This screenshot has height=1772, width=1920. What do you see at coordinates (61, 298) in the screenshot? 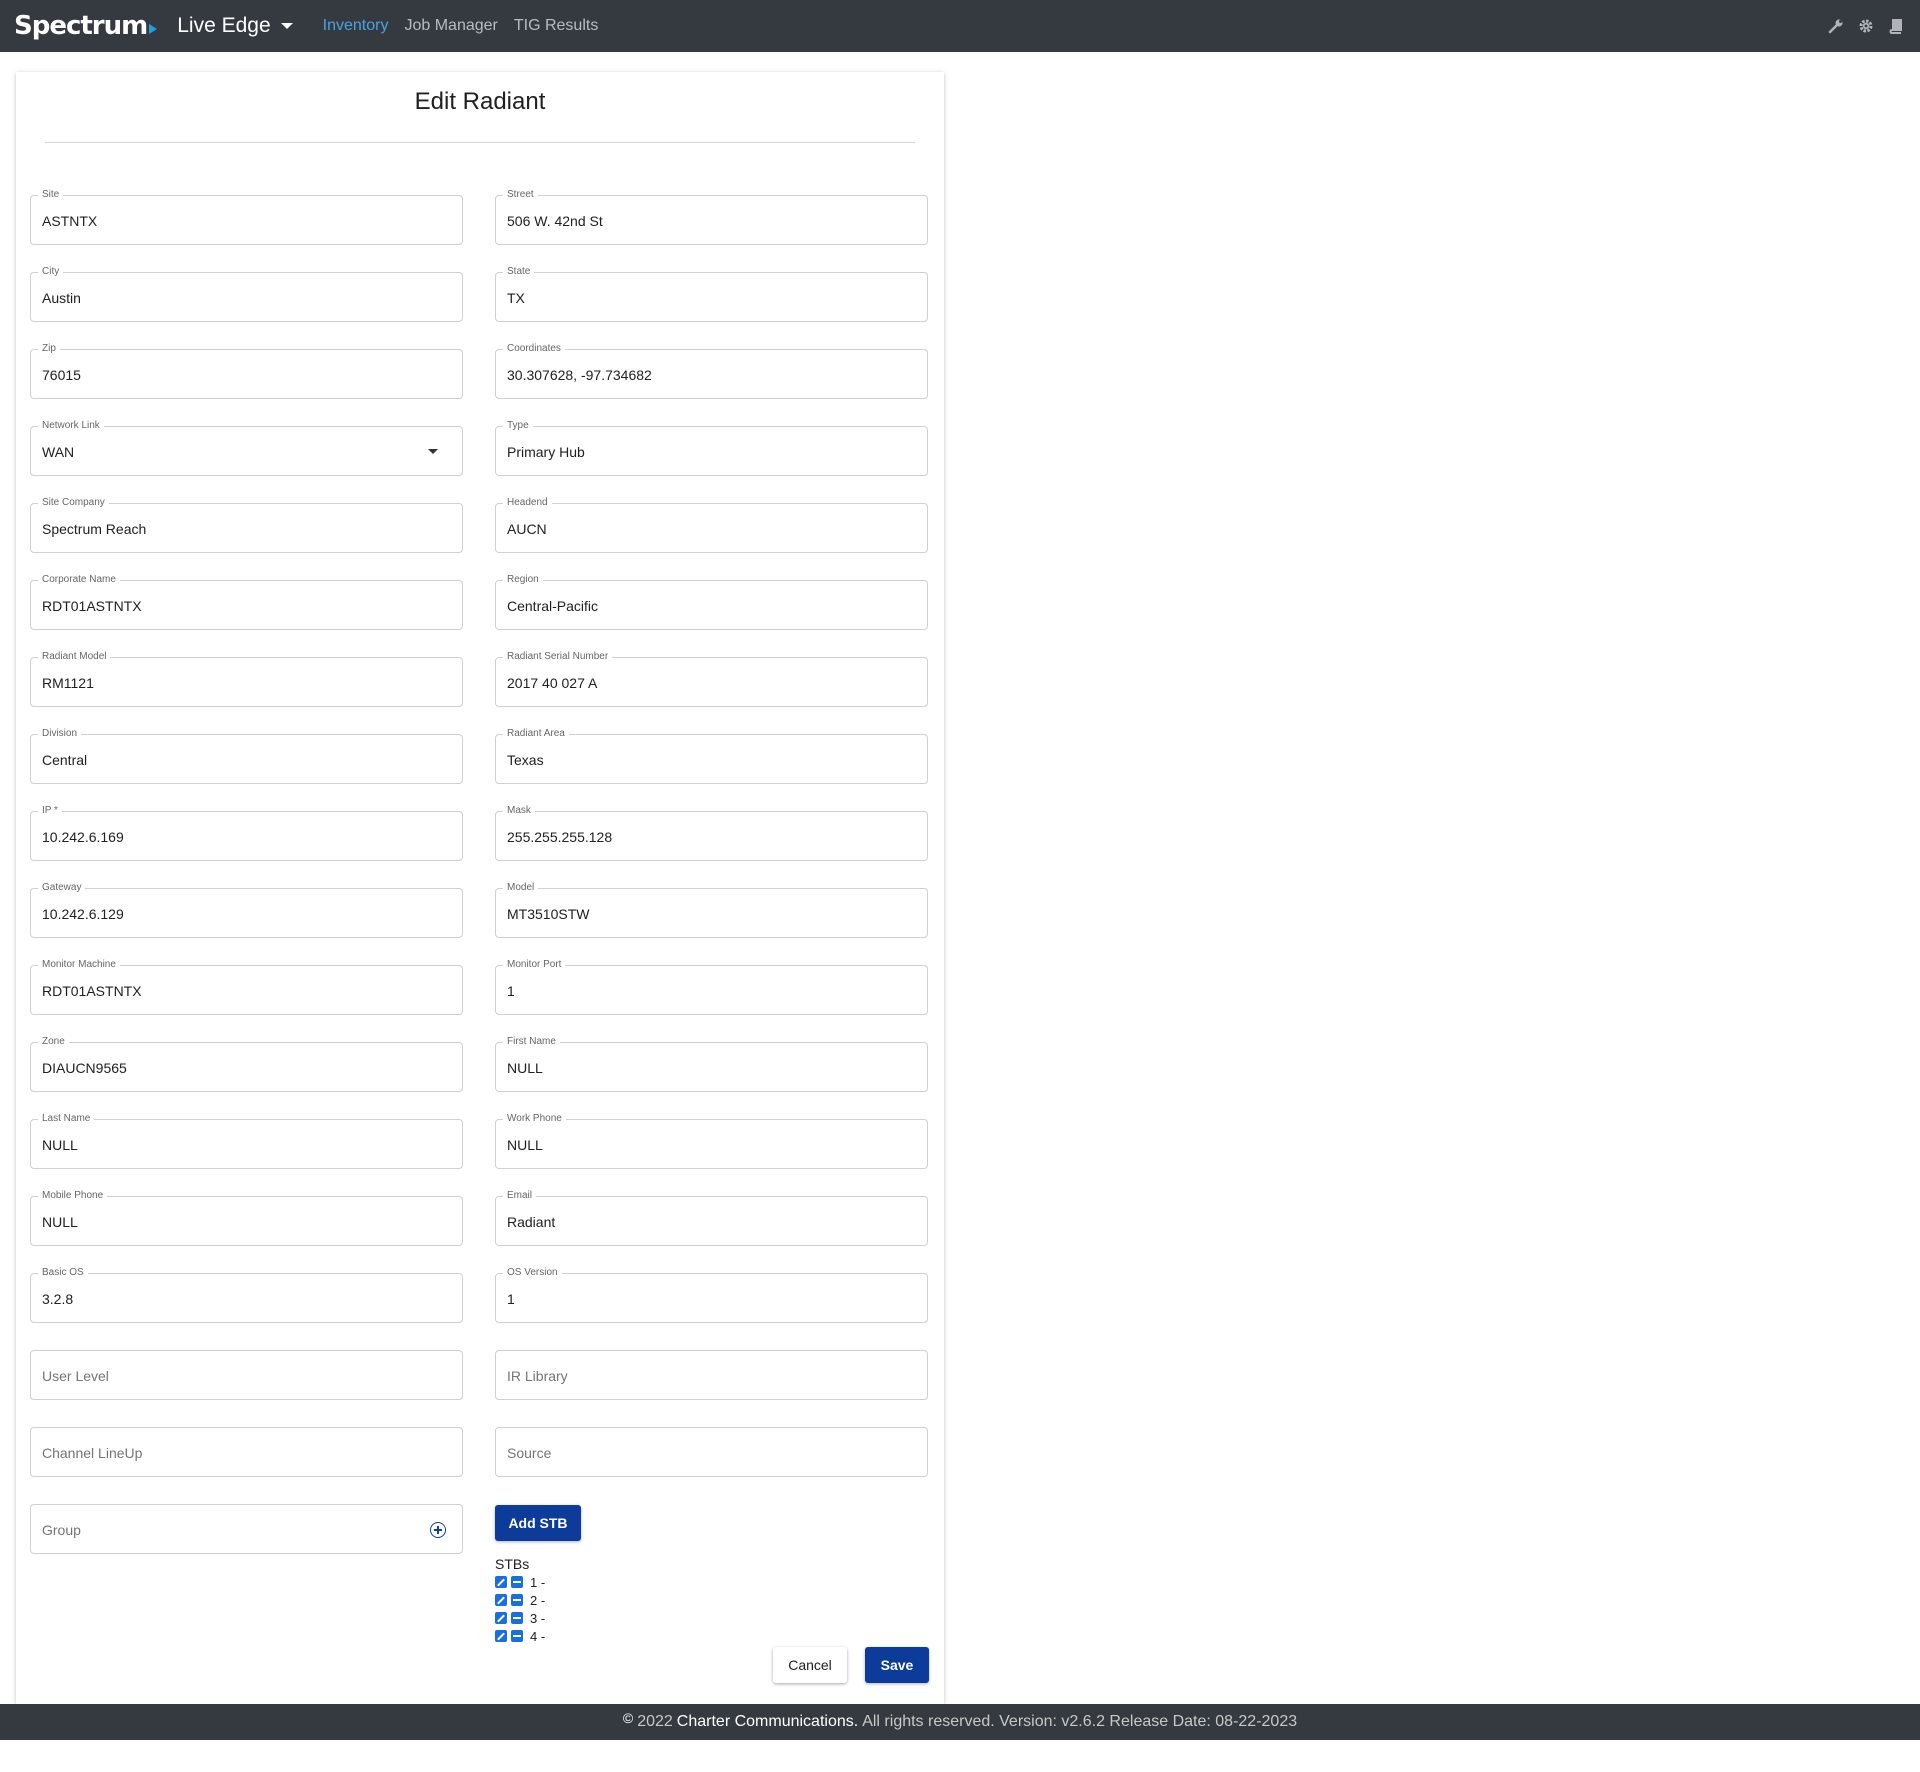
I see `city-value: Austin` at bounding box center [61, 298].